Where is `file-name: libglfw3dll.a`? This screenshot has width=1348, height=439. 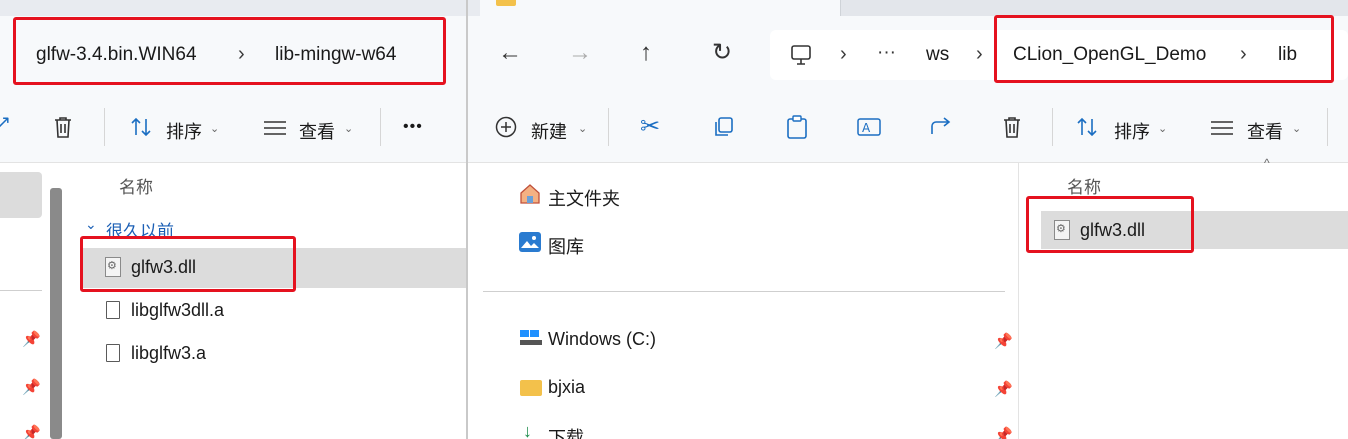
file-name: libglfw3dll.a is located at coordinates (177, 310).